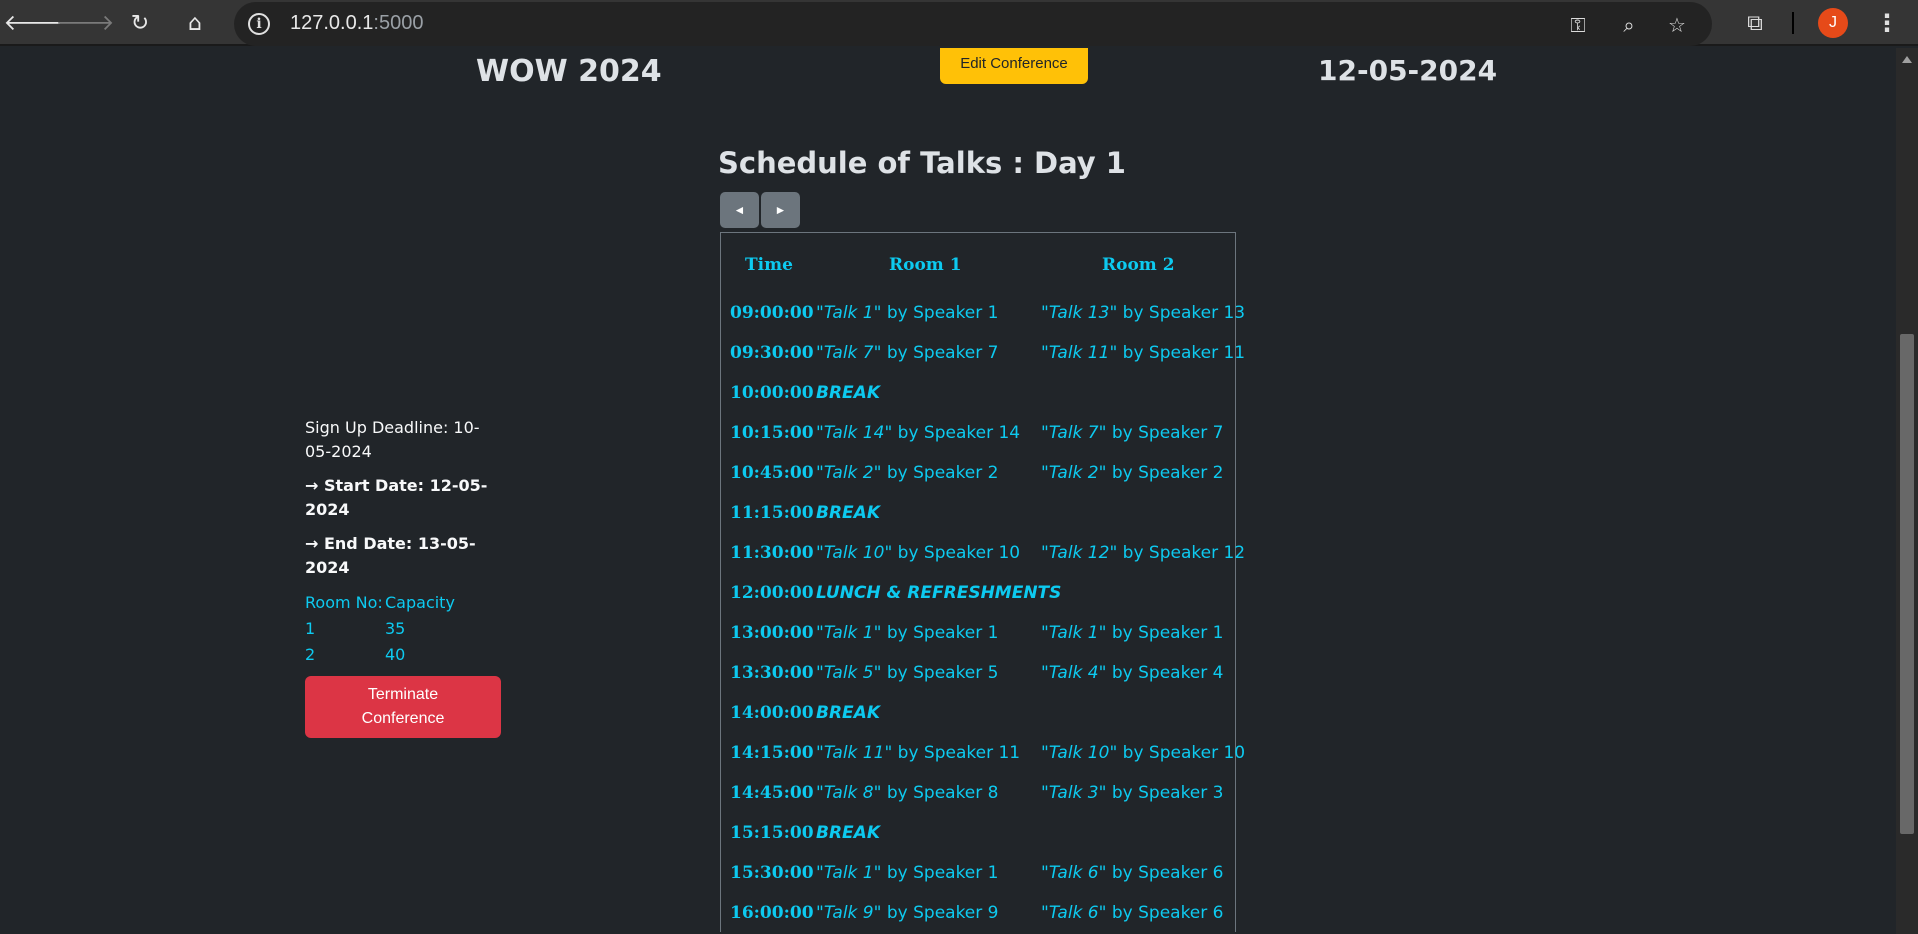 The height and width of the screenshot is (934, 1918). Describe the element at coordinates (854, 433) in the screenshot. I see `talk-title: "Talk 14"` at that location.